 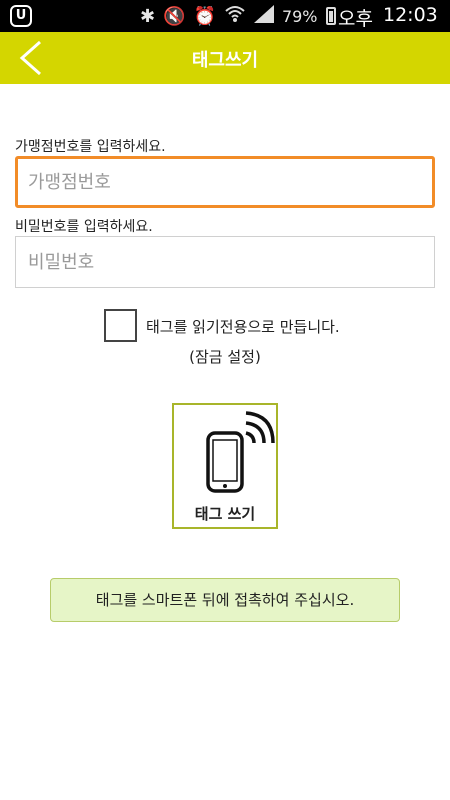 What do you see at coordinates (243, 327) in the screenshot?
I see `readonly-label: 태그를 읽기전용으로 만듭니다.` at bounding box center [243, 327].